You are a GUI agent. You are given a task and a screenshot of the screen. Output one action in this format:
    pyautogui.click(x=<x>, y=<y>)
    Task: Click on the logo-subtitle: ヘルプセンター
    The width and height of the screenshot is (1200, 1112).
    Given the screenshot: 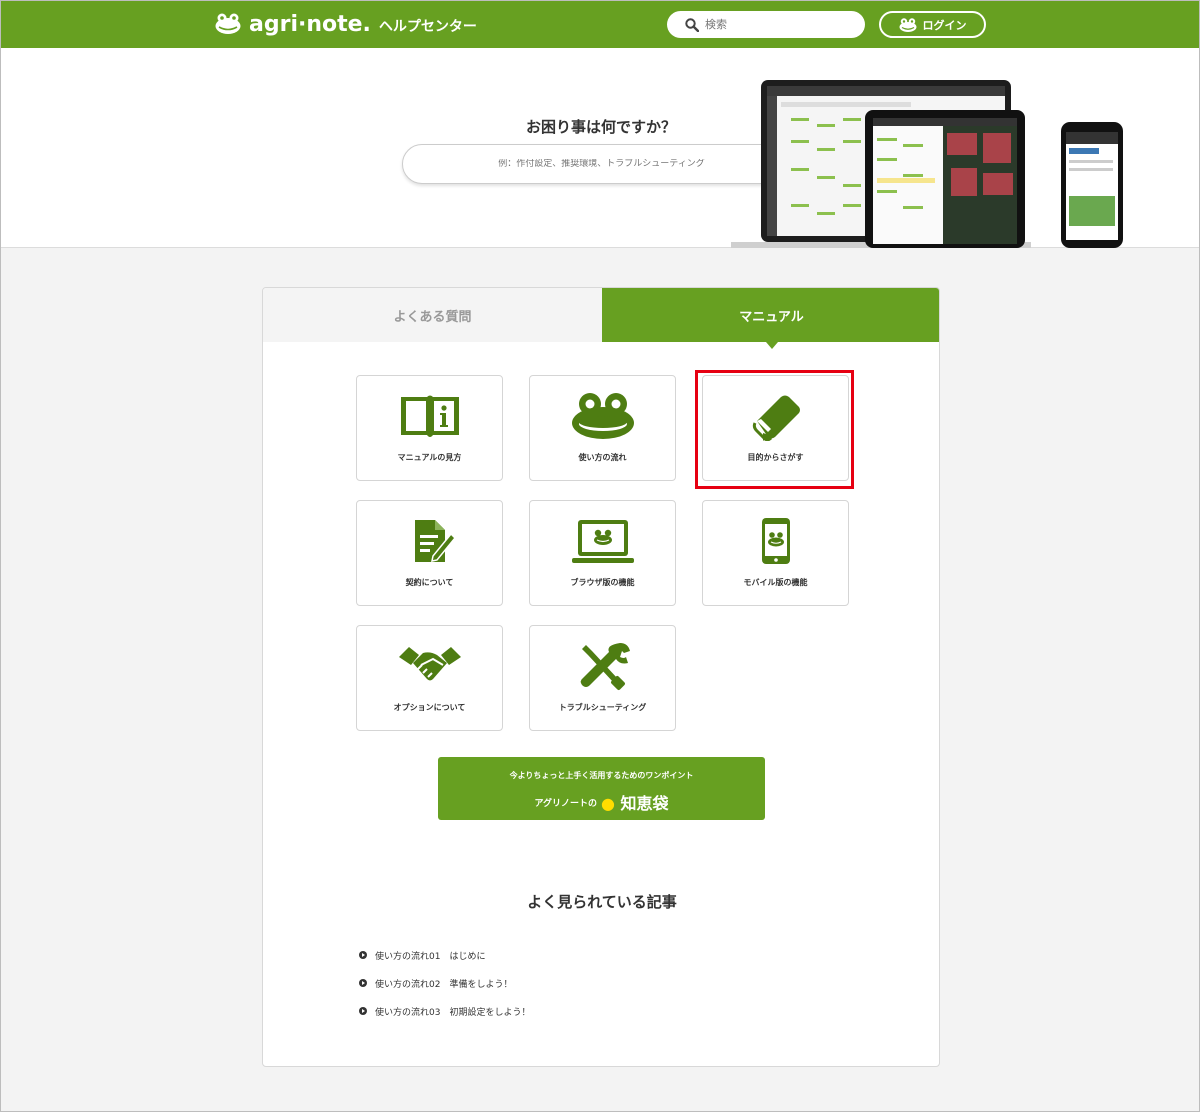 What is the action you would take?
    pyautogui.click(x=427, y=26)
    